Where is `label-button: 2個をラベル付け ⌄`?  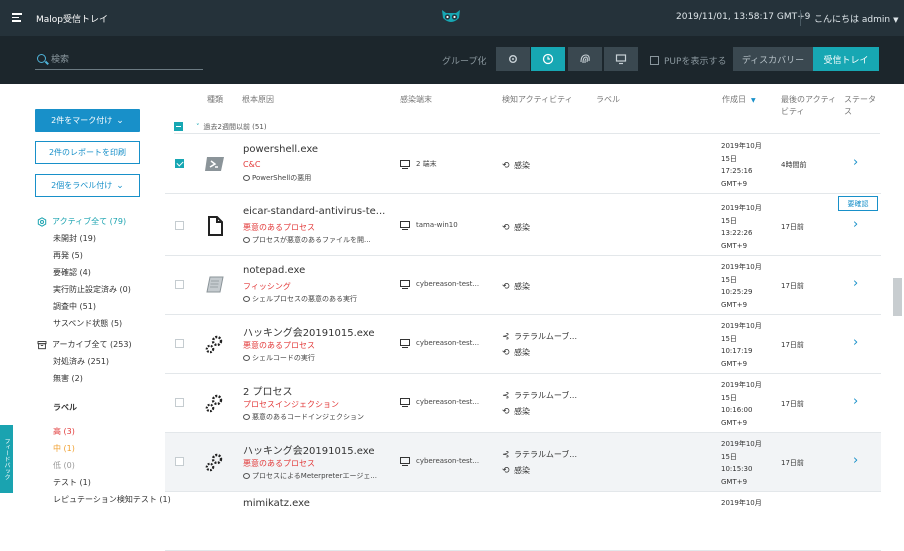 label-button: 2個をラベル付け ⌄ is located at coordinates (87, 185).